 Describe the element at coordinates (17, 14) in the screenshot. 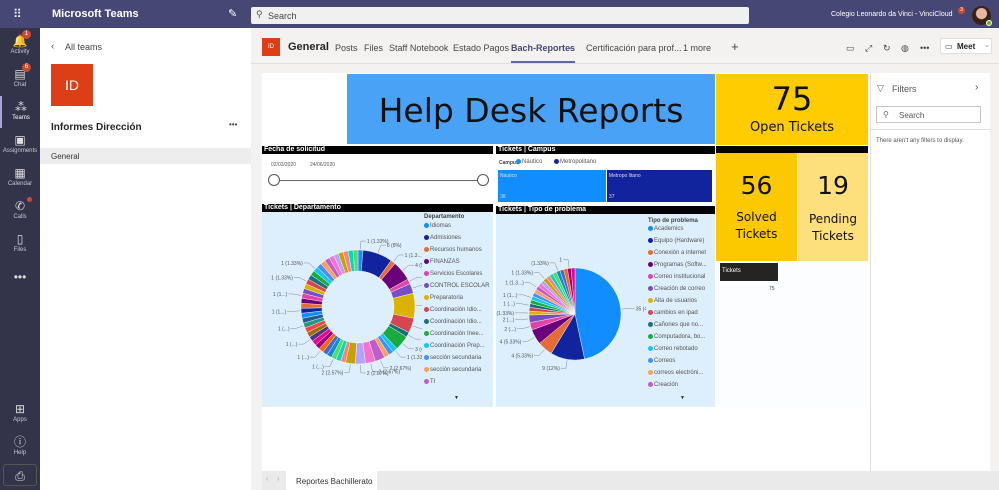

I see `app-launcher-icon: ⠿` at that location.